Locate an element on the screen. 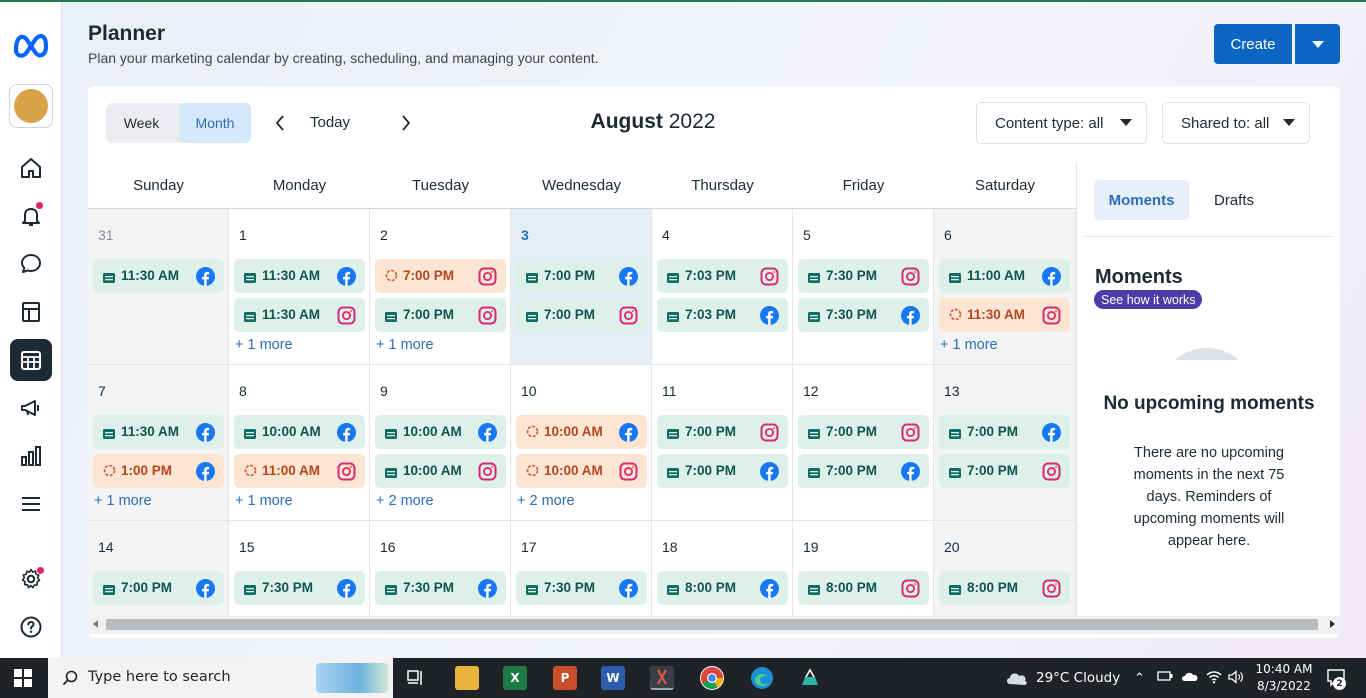 The height and width of the screenshot is (698, 1366). windows-start-icon is located at coordinates (23, 678).